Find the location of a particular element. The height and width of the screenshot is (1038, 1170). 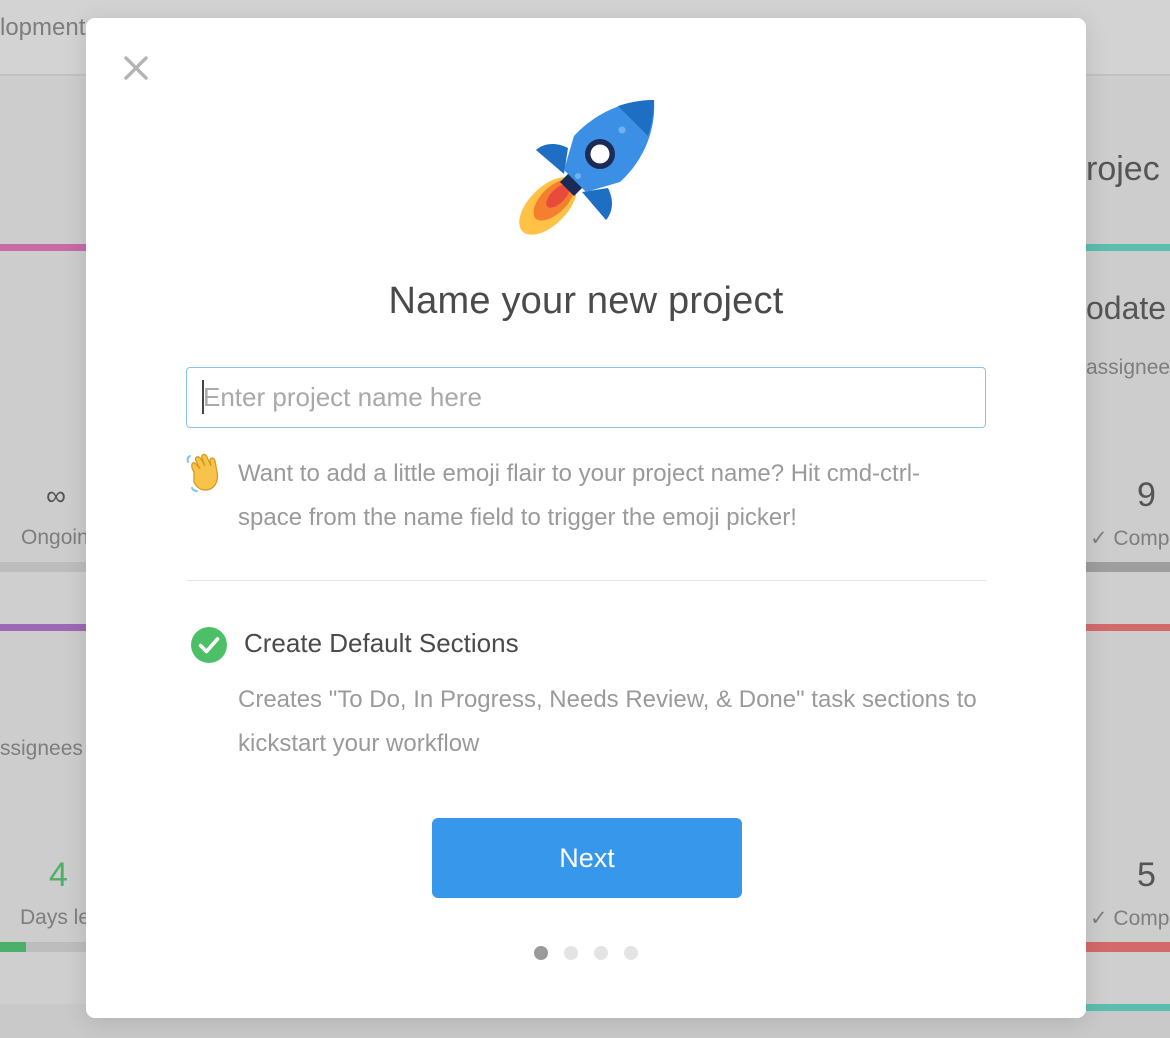

background-card-left-bottom is located at coordinates (43, 791).